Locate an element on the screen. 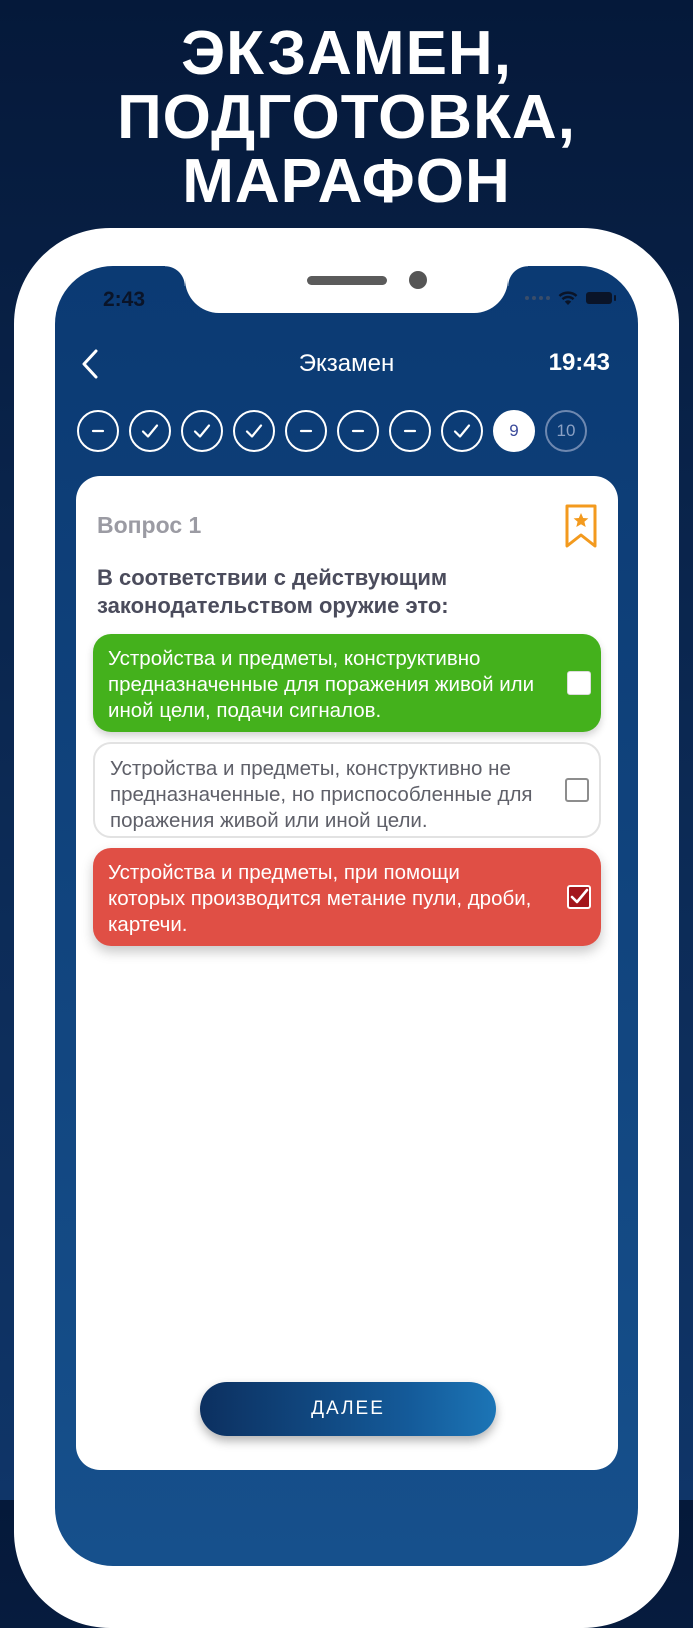 The width and height of the screenshot is (693, 1628). exam-timer: 19:43 is located at coordinates (579, 362).